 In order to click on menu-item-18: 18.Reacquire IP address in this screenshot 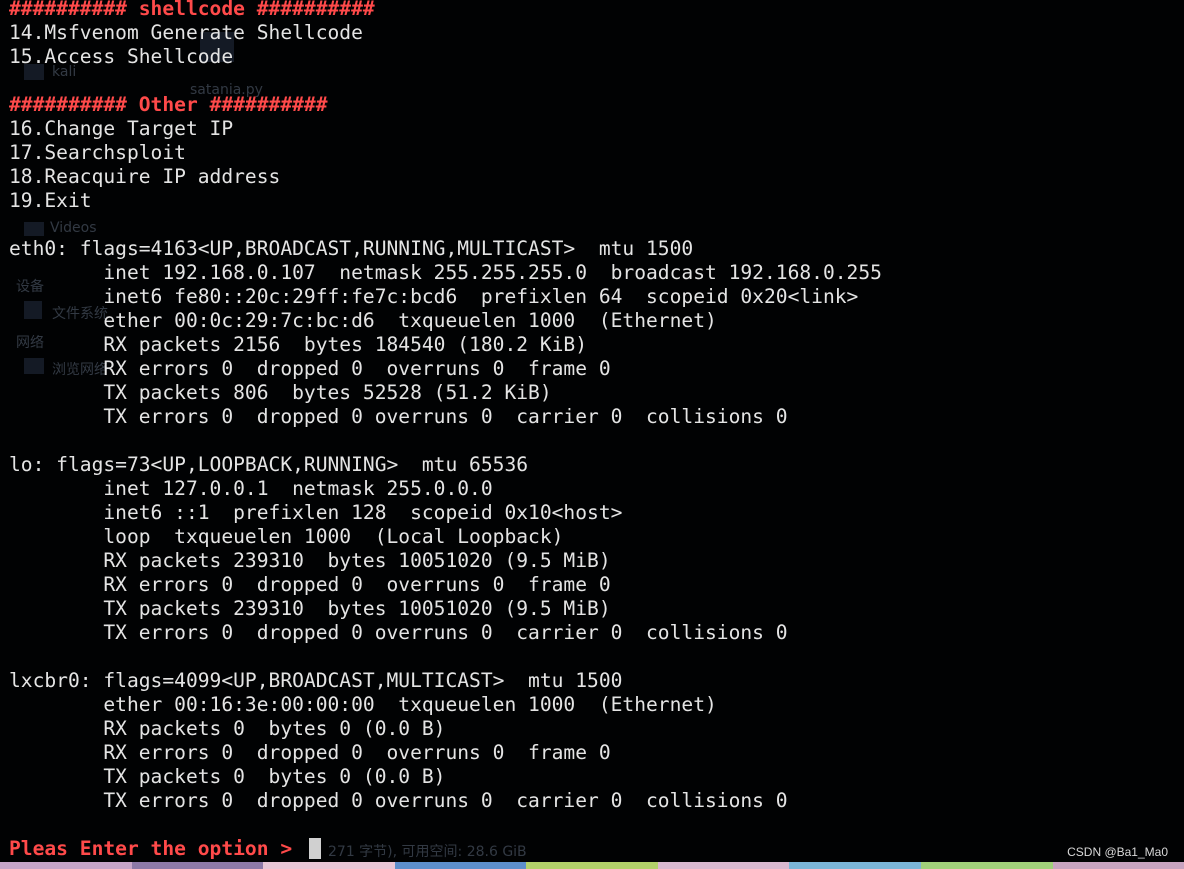, I will do `click(145, 176)`.